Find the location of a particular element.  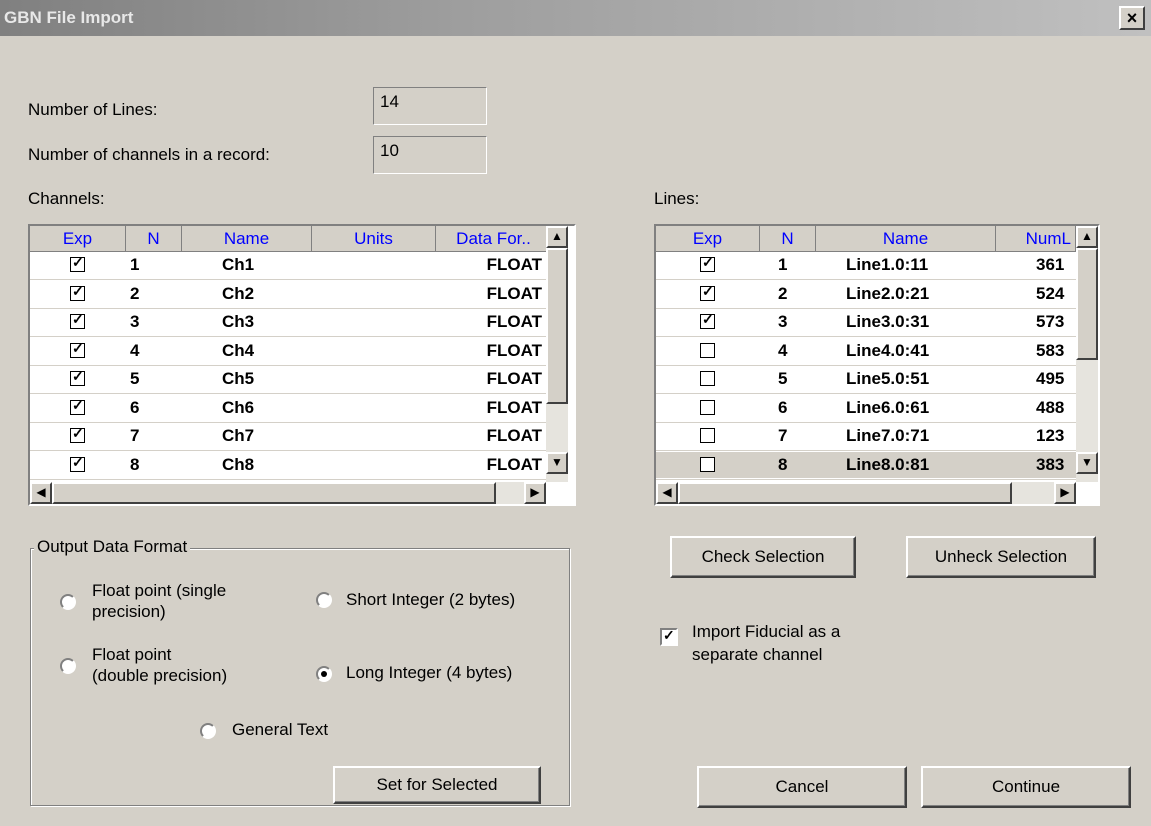

row-separator is located at coordinates (288, 479).